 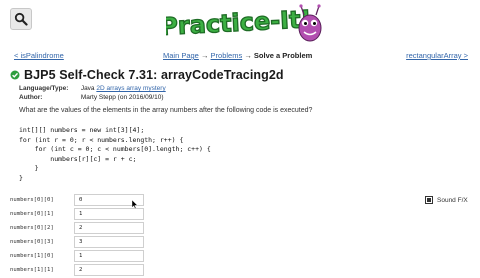 What do you see at coordinates (87, 88) in the screenshot?
I see `language-value: Java` at bounding box center [87, 88].